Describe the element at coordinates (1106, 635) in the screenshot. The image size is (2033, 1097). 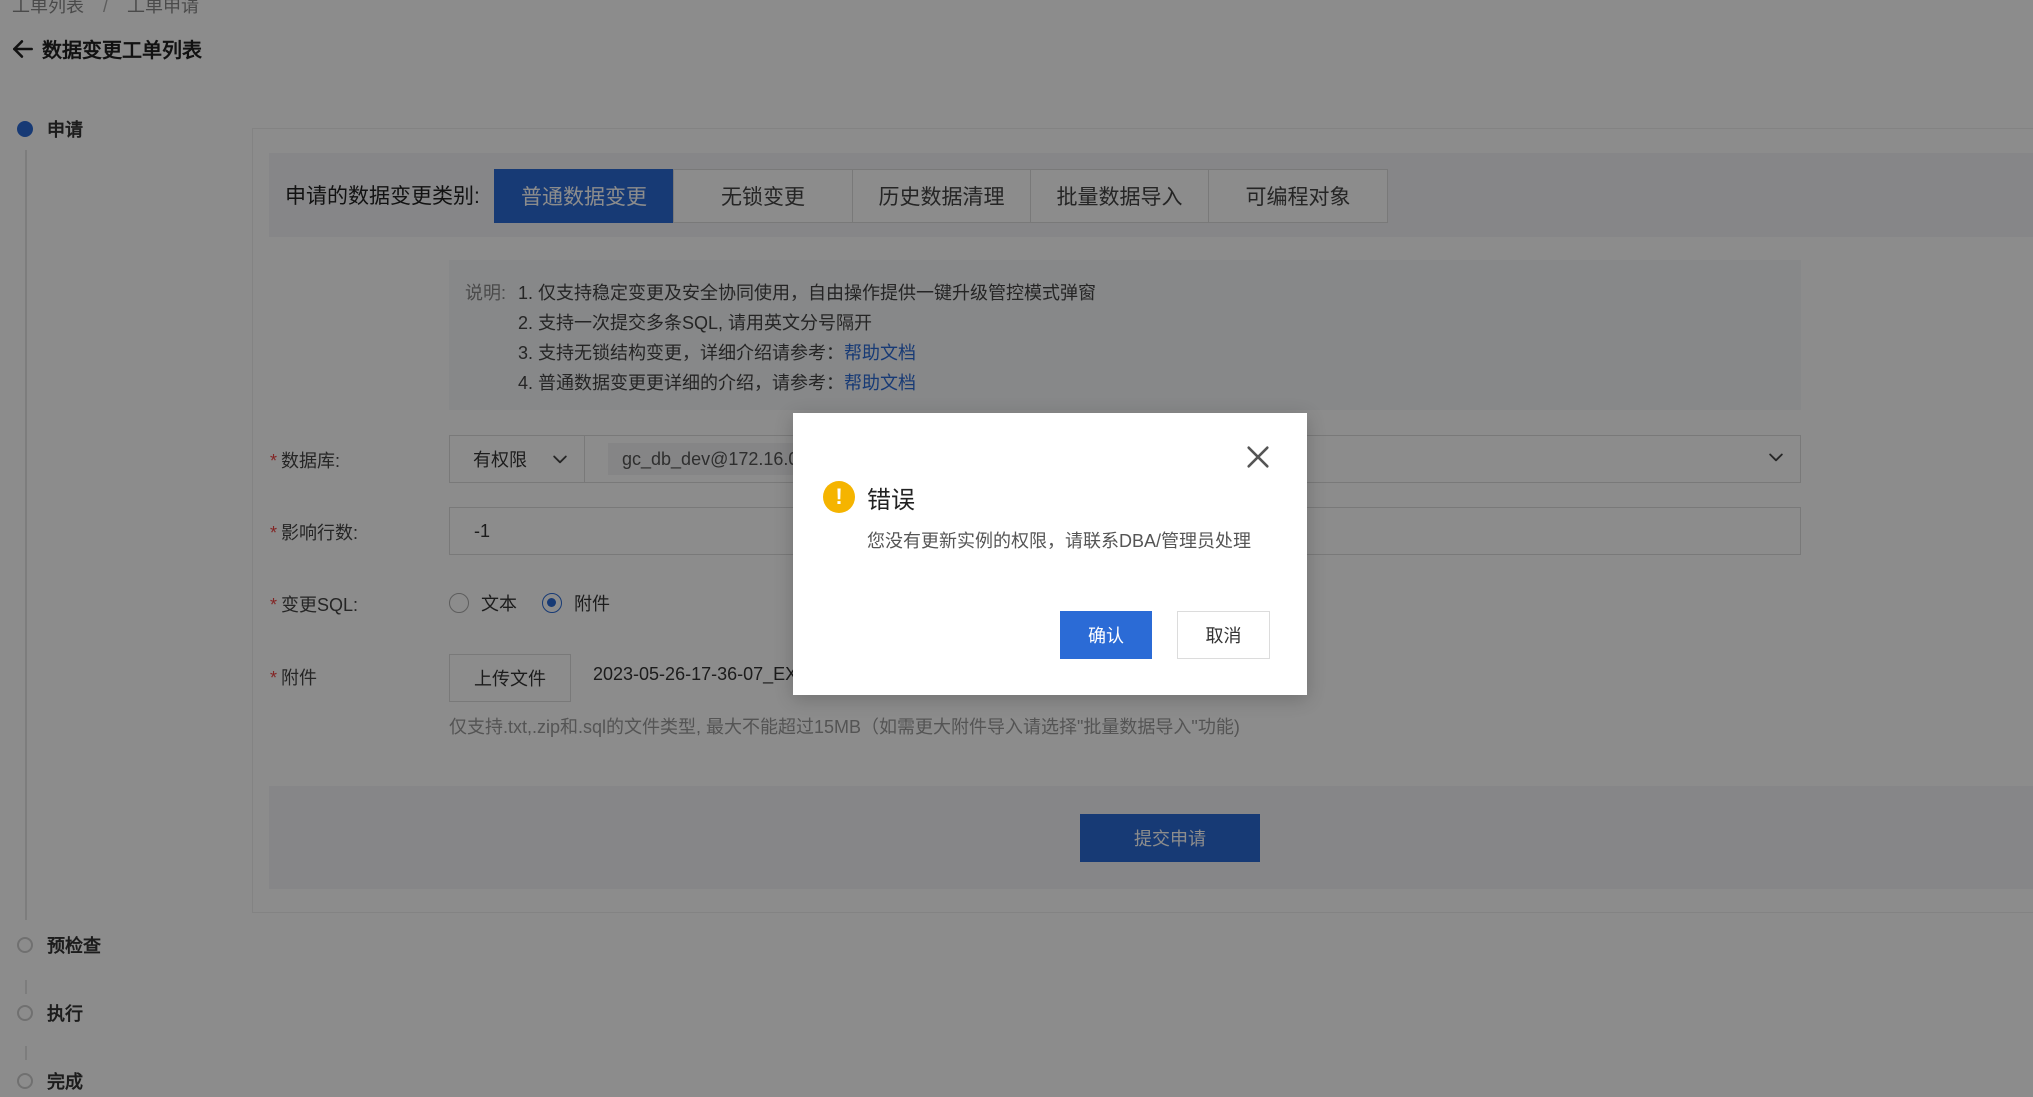
I see `confirm-button: 确认` at that location.